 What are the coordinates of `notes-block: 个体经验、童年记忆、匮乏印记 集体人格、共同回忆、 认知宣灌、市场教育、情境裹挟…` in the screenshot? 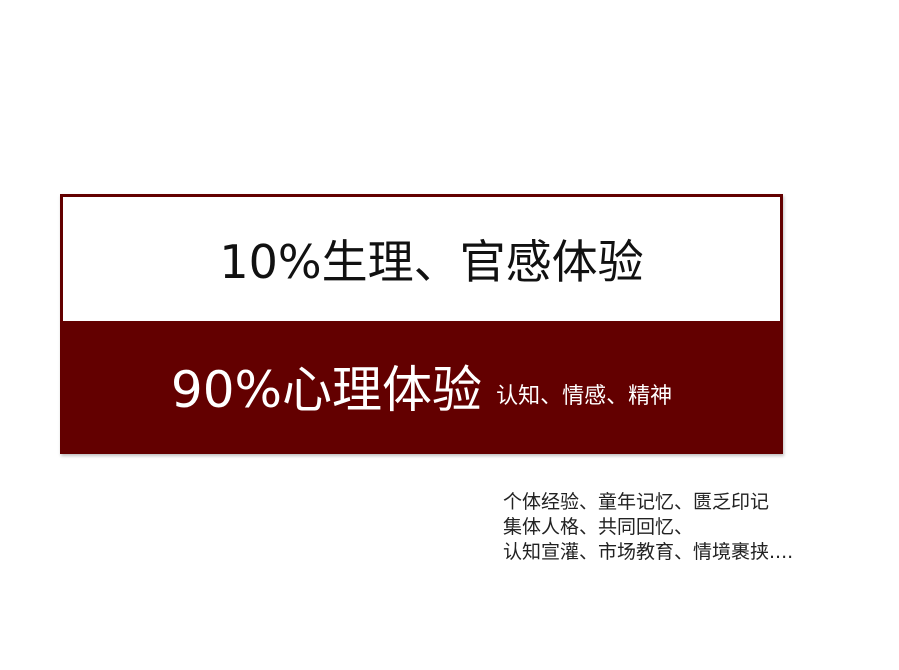 It's located at (693, 527).